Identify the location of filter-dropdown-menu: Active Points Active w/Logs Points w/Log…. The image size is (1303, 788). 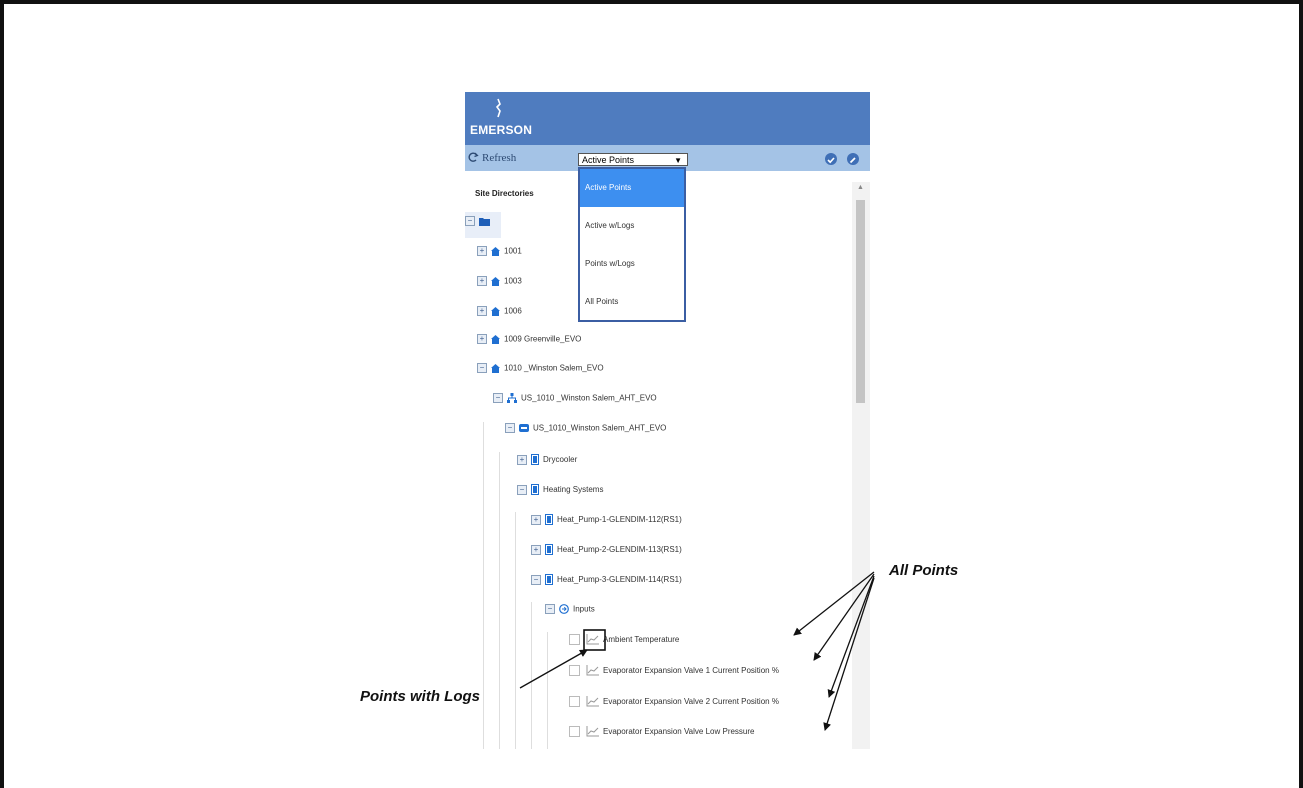
(632, 244).